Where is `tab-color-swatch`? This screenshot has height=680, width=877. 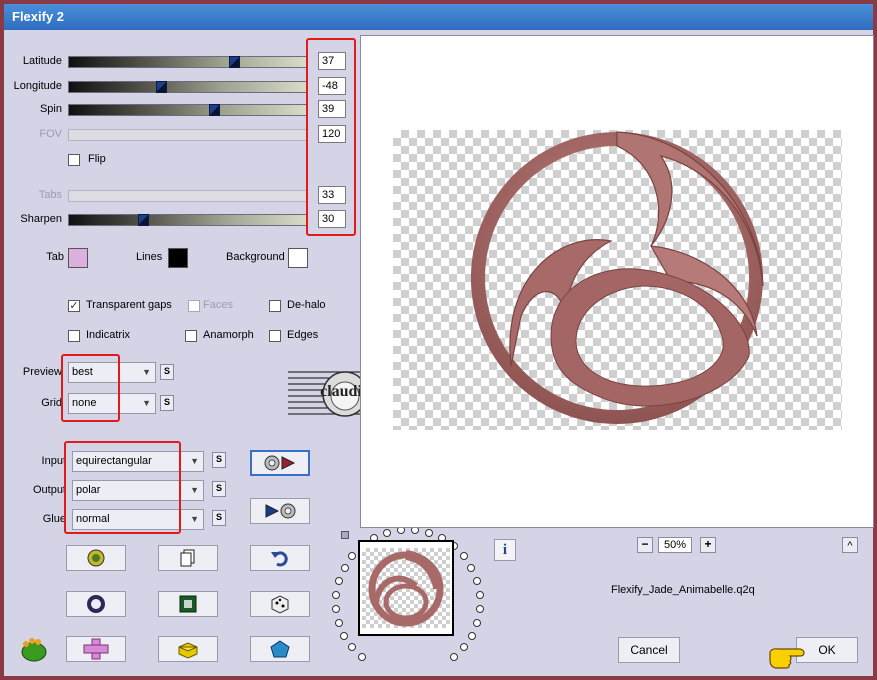
tab-color-swatch is located at coordinates (78, 258).